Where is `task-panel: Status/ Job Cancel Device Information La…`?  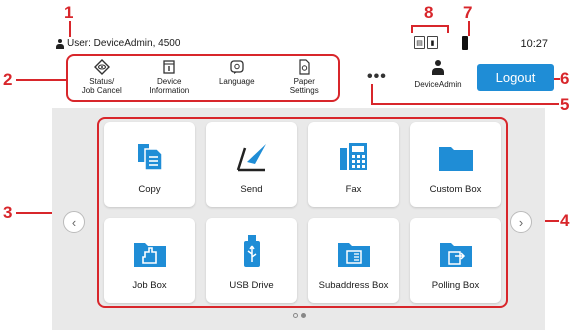 task-panel: Status/ Job Cancel Device Information La… is located at coordinates (203, 78).